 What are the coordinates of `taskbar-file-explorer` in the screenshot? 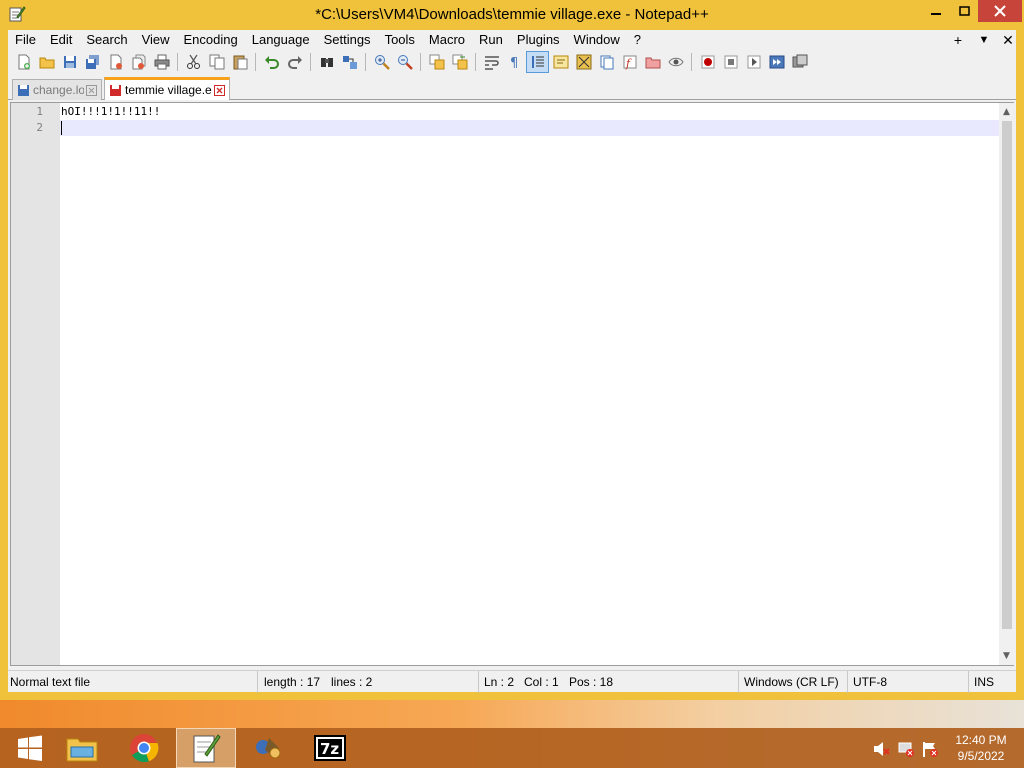 It's located at (82, 748).